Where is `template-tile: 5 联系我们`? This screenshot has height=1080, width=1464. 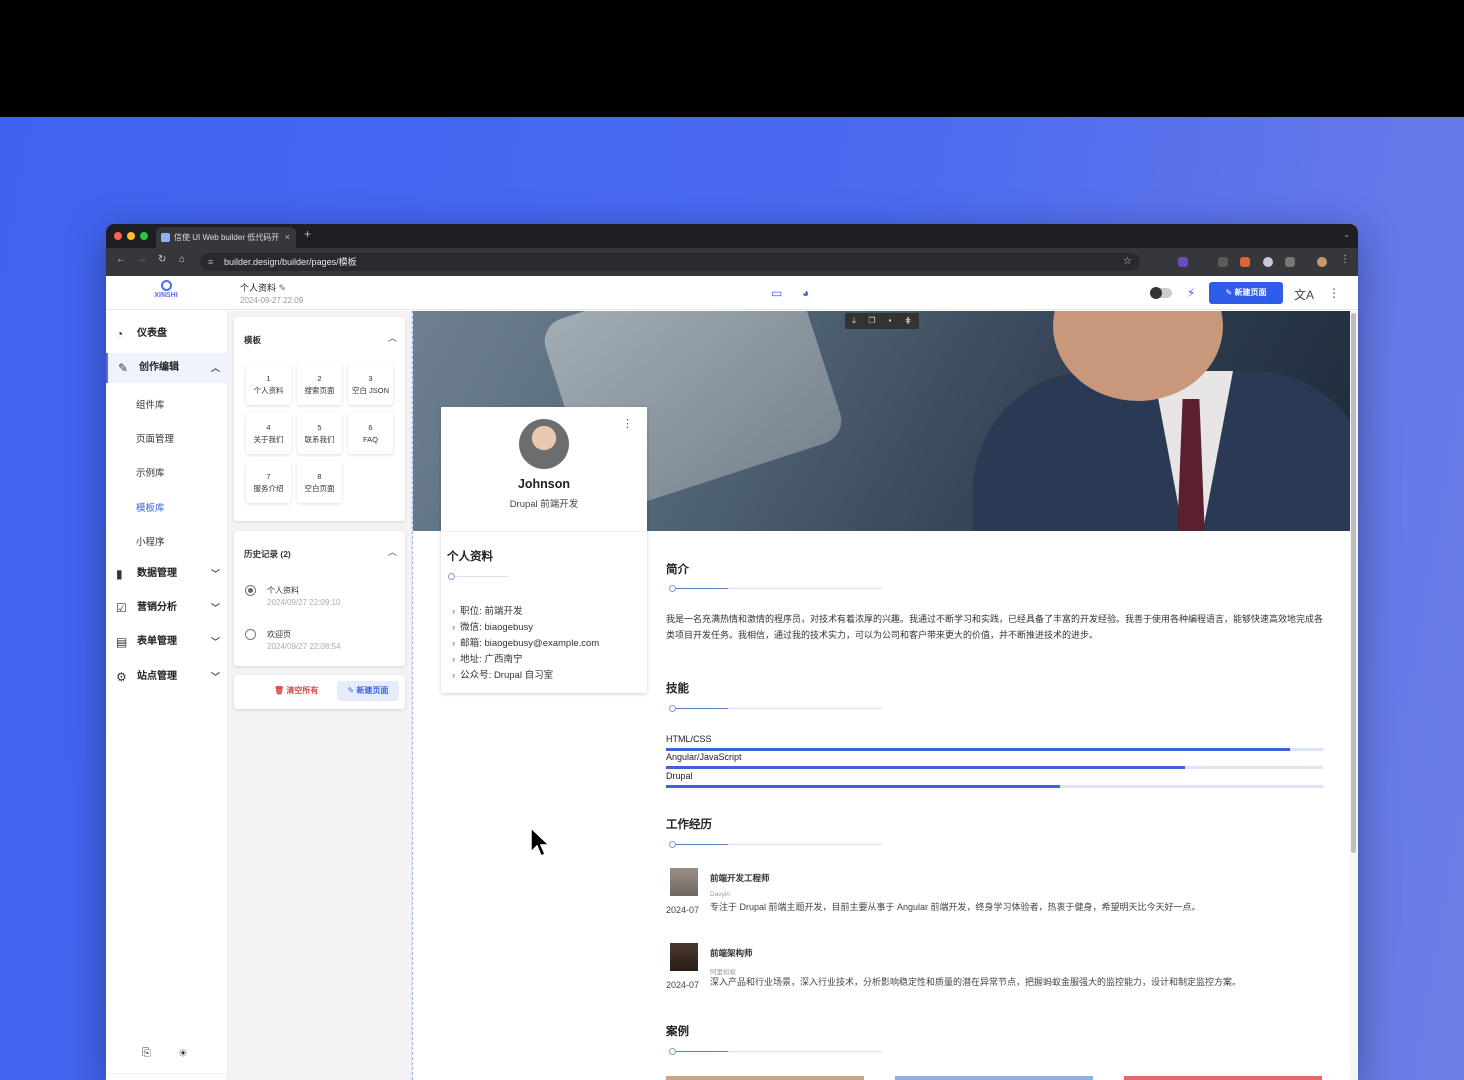 template-tile: 5 联系我们 is located at coordinates (319, 433).